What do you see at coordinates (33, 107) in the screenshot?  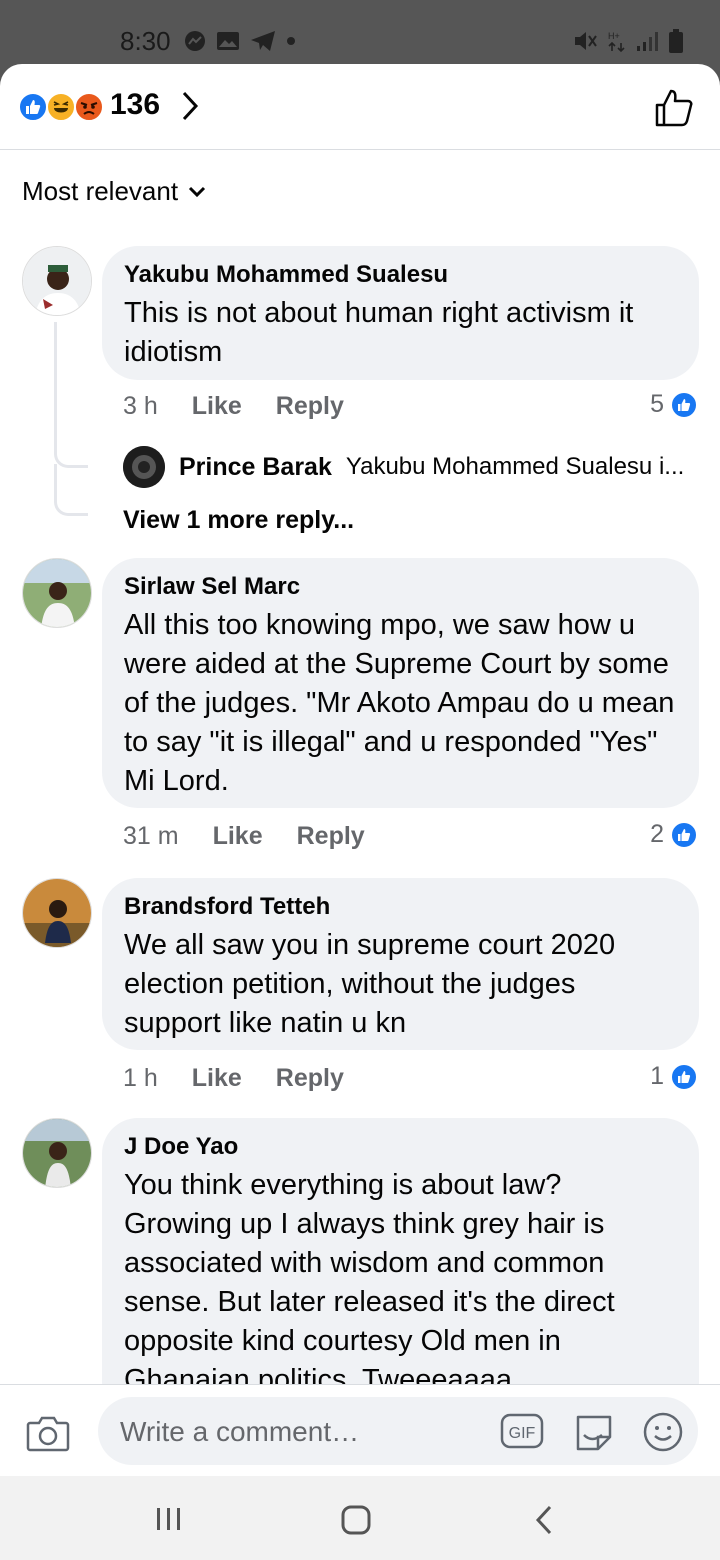 I see `like-reaction-icon` at bounding box center [33, 107].